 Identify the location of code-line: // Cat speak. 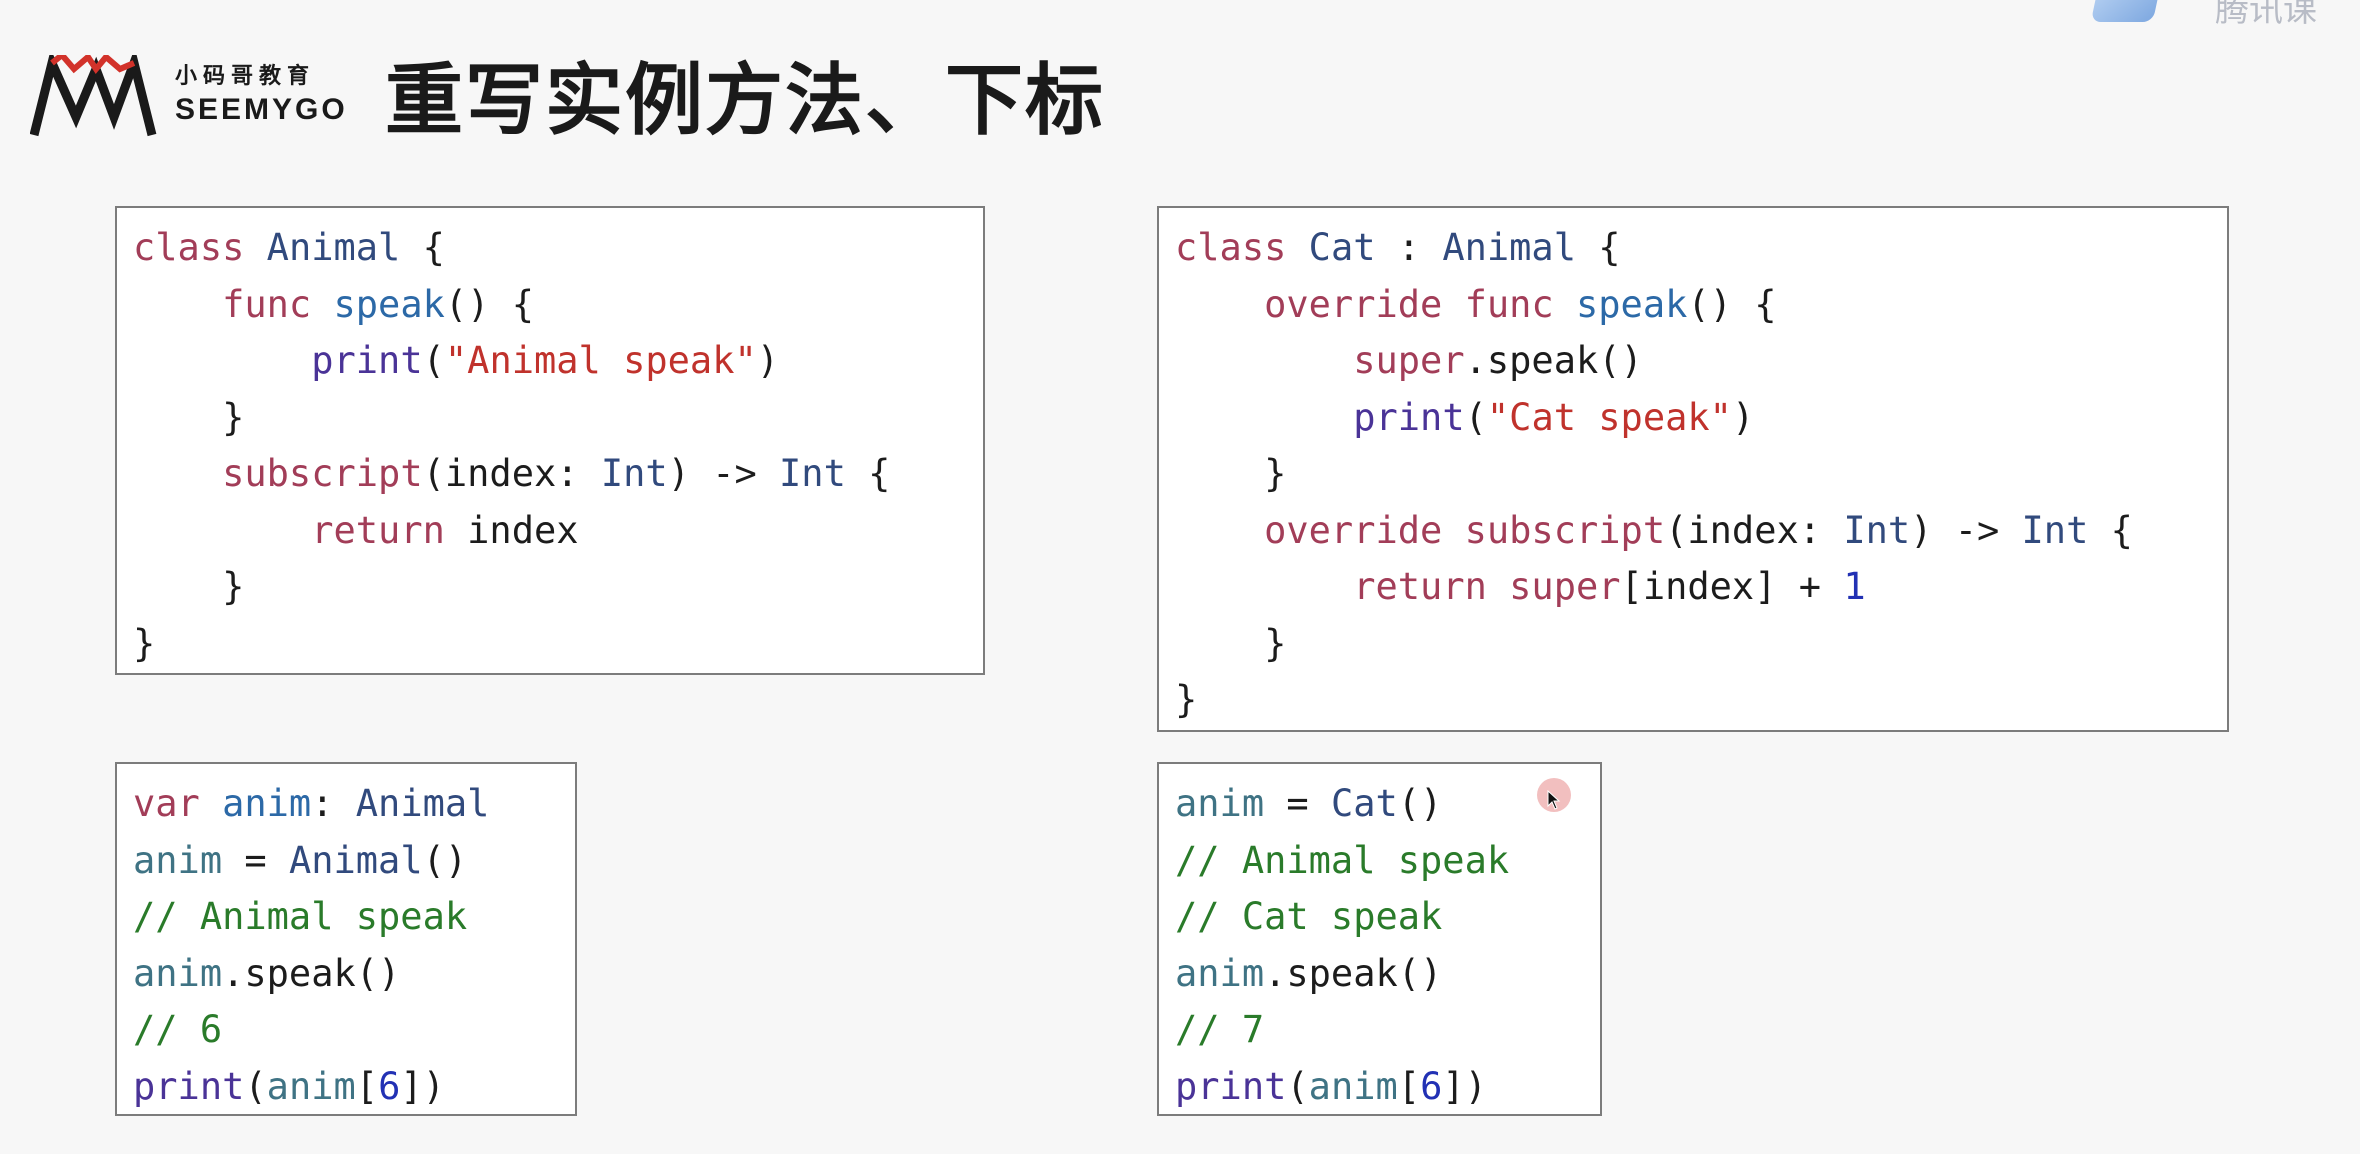
(1387, 917).